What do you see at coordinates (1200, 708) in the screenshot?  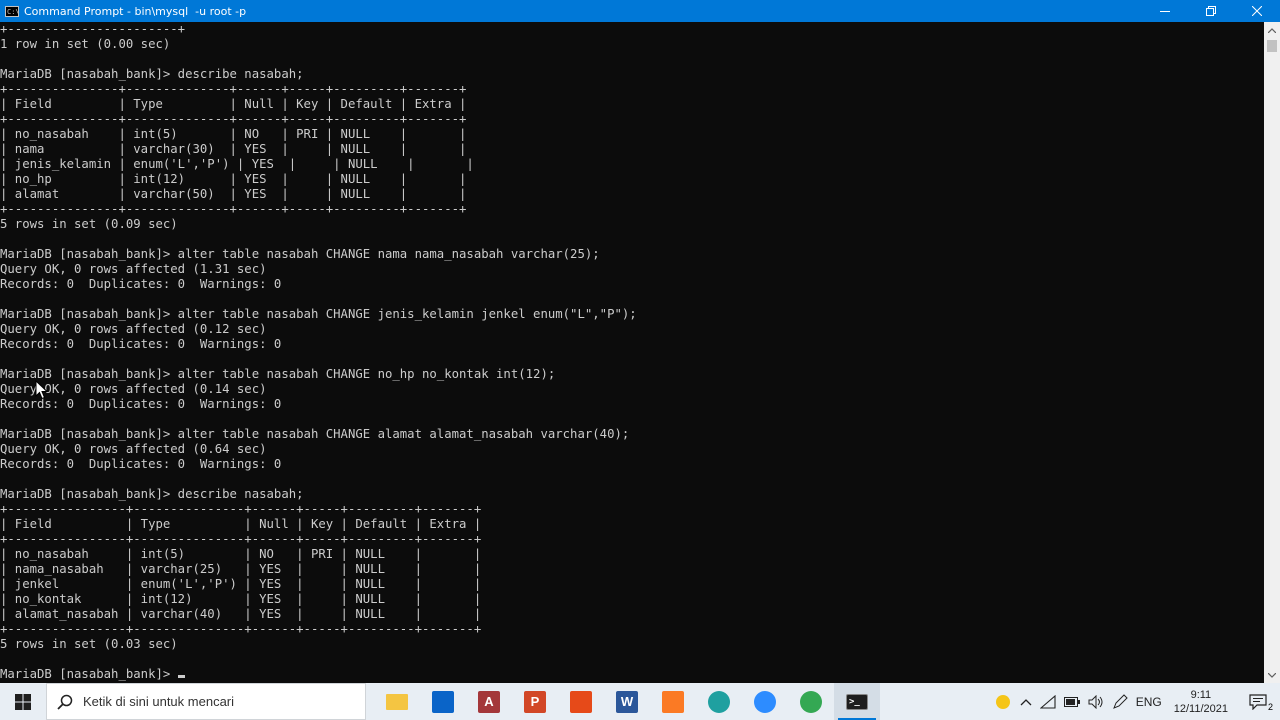 I see `clock-date: 12/11/2021` at bounding box center [1200, 708].